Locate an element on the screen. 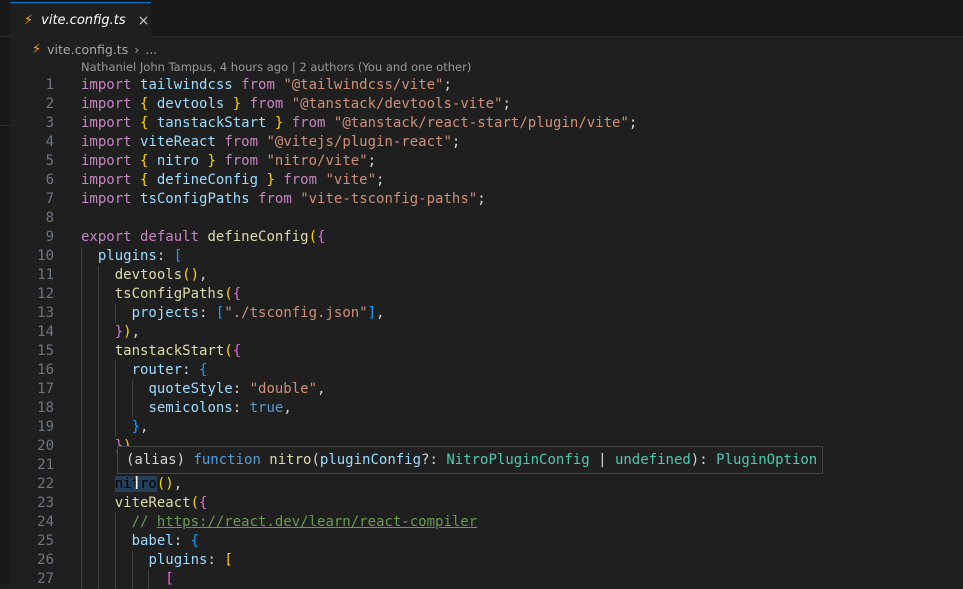 The height and width of the screenshot is (589, 963). code-line: 23 viteReact({ is located at coordinates (481, 503).